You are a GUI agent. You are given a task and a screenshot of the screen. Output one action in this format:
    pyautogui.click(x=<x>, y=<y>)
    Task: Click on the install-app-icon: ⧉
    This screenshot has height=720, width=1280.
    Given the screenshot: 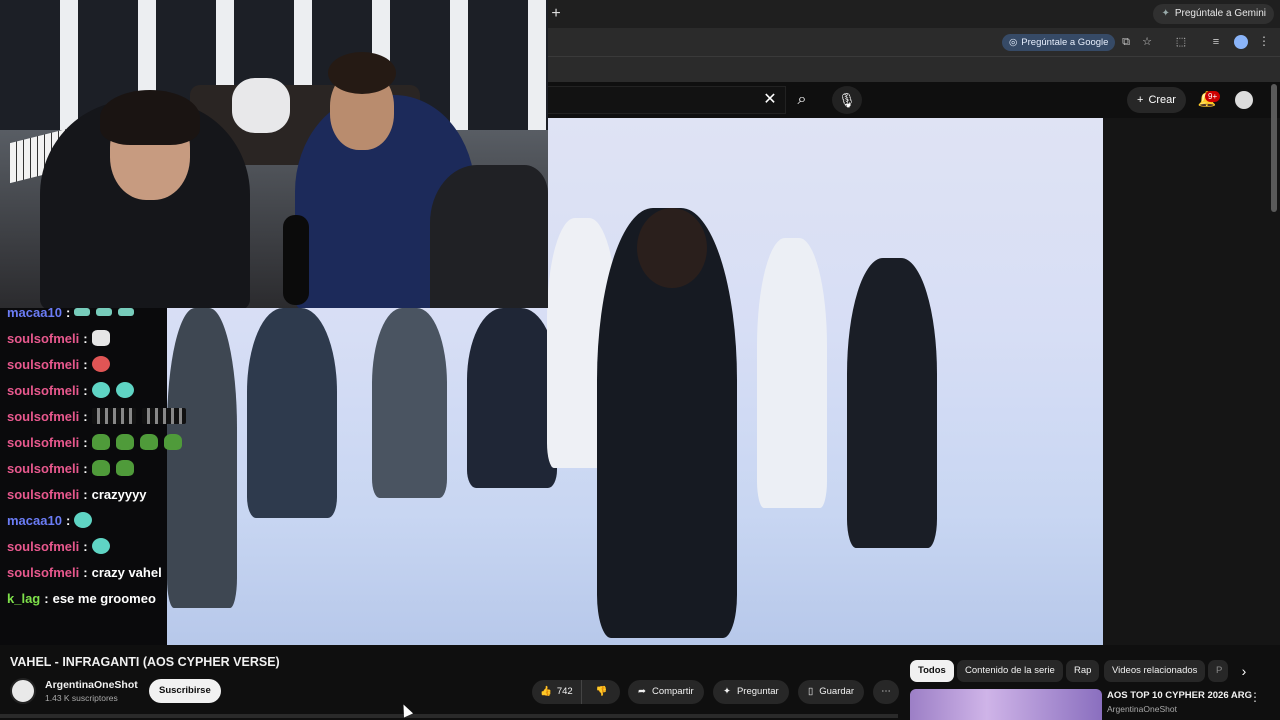 What is the action you would take?
    pyautogui.click(x=1126, y=42)
    